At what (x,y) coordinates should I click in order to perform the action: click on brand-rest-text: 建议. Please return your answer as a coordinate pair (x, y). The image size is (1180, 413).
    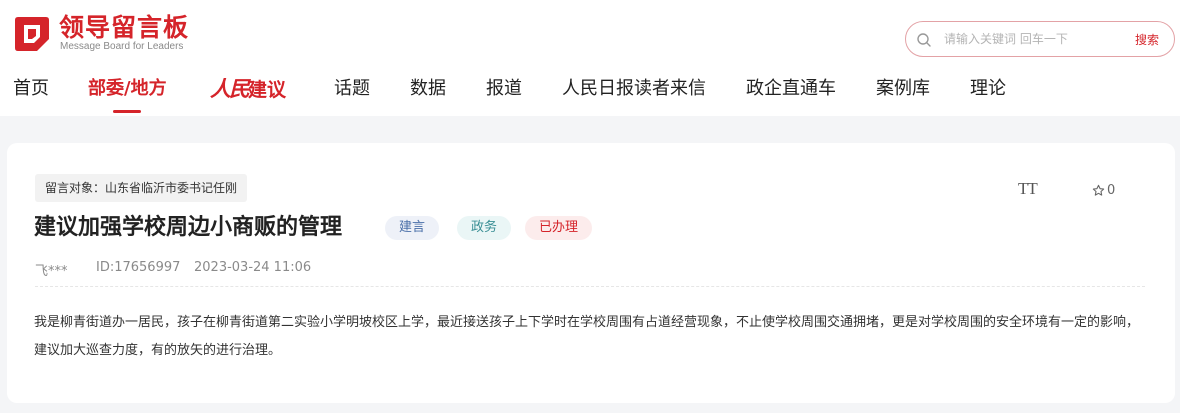
    Looking at the image, I should click on (267, 90).